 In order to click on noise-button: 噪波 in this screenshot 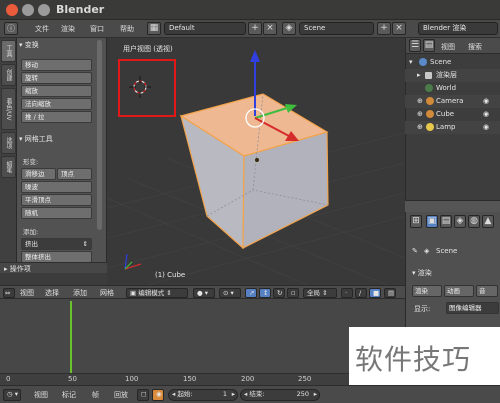, I will do `click(56, 187)`.